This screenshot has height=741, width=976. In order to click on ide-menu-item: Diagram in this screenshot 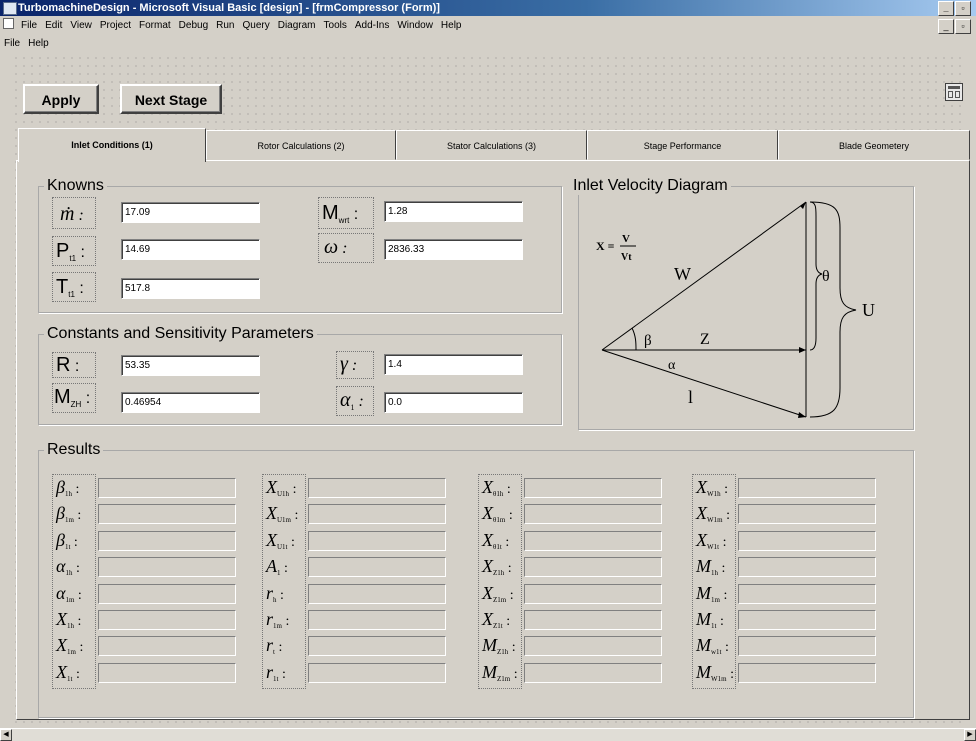, I will do `click(297, 25)`.